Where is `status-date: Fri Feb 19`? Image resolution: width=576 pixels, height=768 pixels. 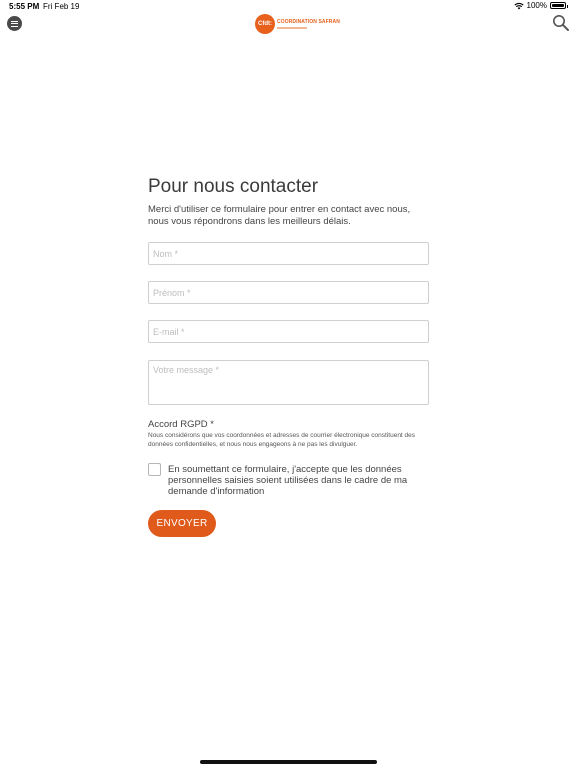
status-date: Fri Feb 19 is located at coordinates (61, 6).